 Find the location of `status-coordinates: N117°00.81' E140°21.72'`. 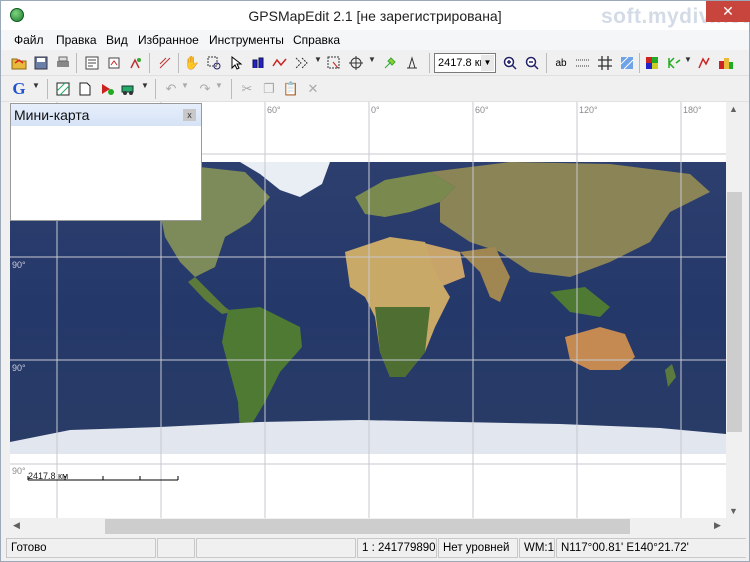

status-coordinates: N117°00.81' E140°21.72' is located at coordinates (651, 548).